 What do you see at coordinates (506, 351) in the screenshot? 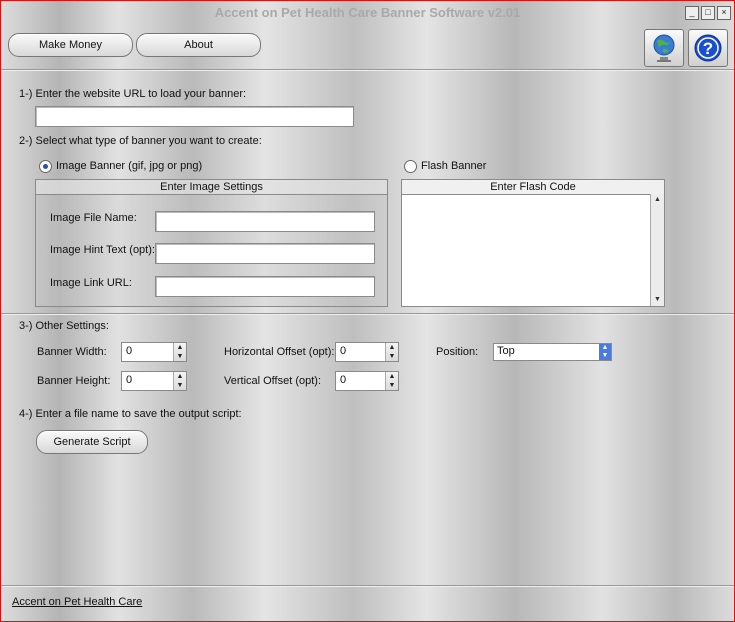
I see `position-value: Top` at bounding box center [506, 351].